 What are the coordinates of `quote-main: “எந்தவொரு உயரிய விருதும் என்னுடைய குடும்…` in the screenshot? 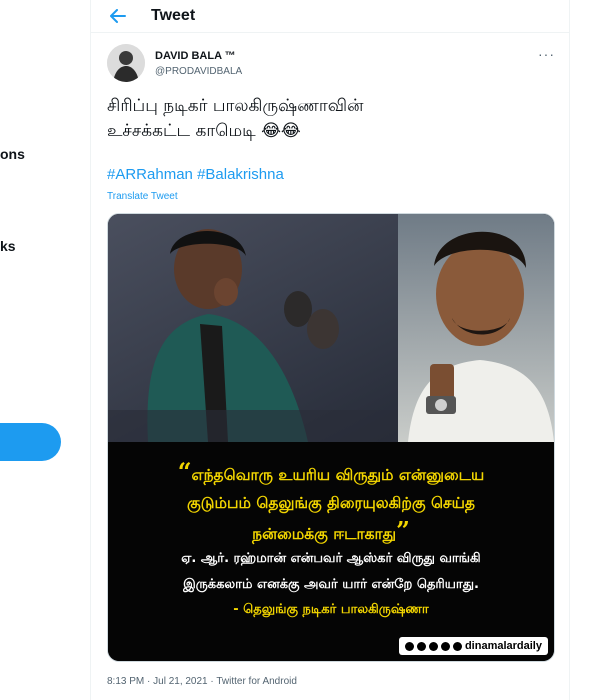 It's located at (331, 503).